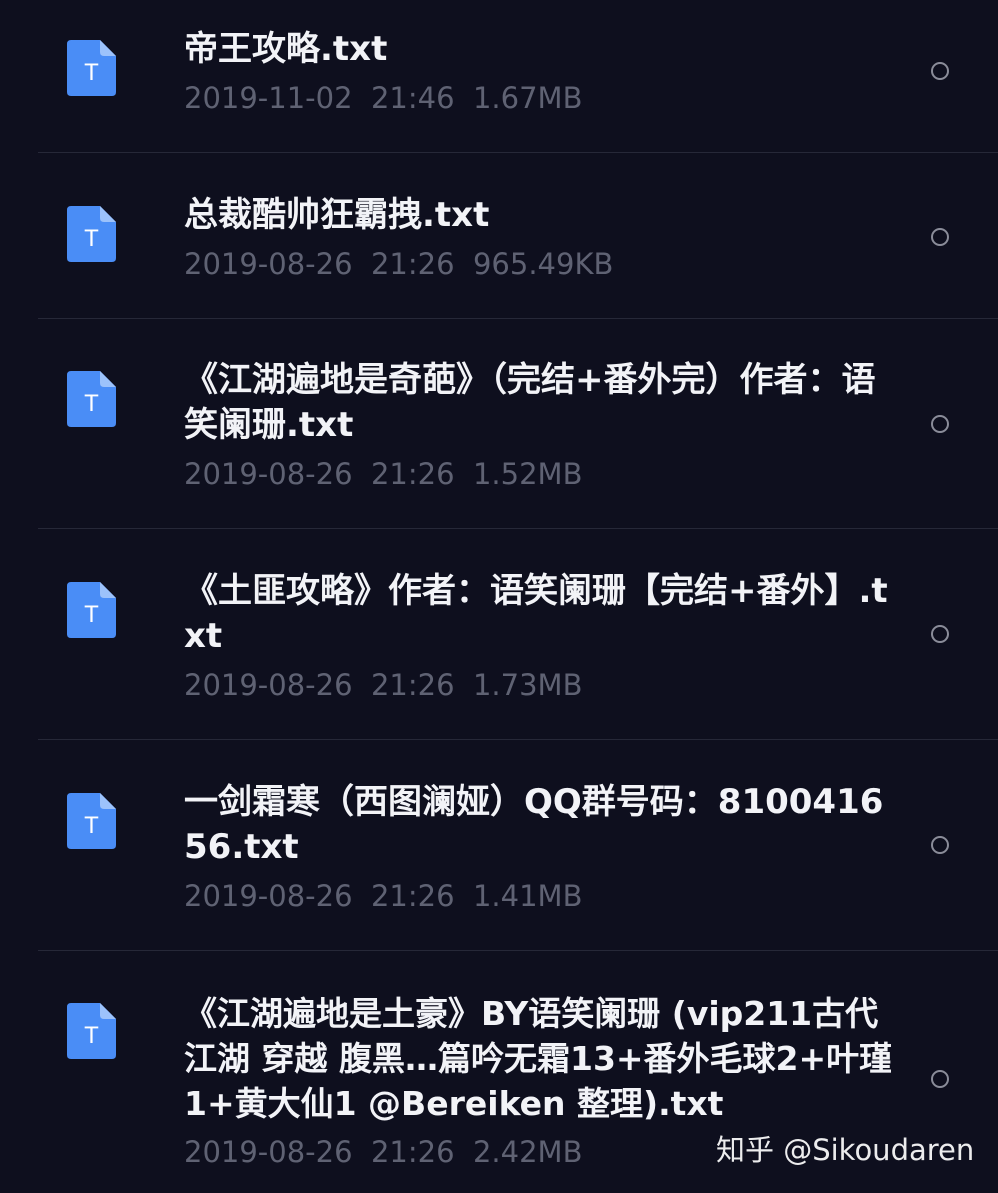 The width and height of the screenshot is (998, 1193). What do you see at coordinates (383, 685) in the screenshot?
I see `file-meta: 2019-08-26 21:26 1.73MB` at bounding box center [383, 685].